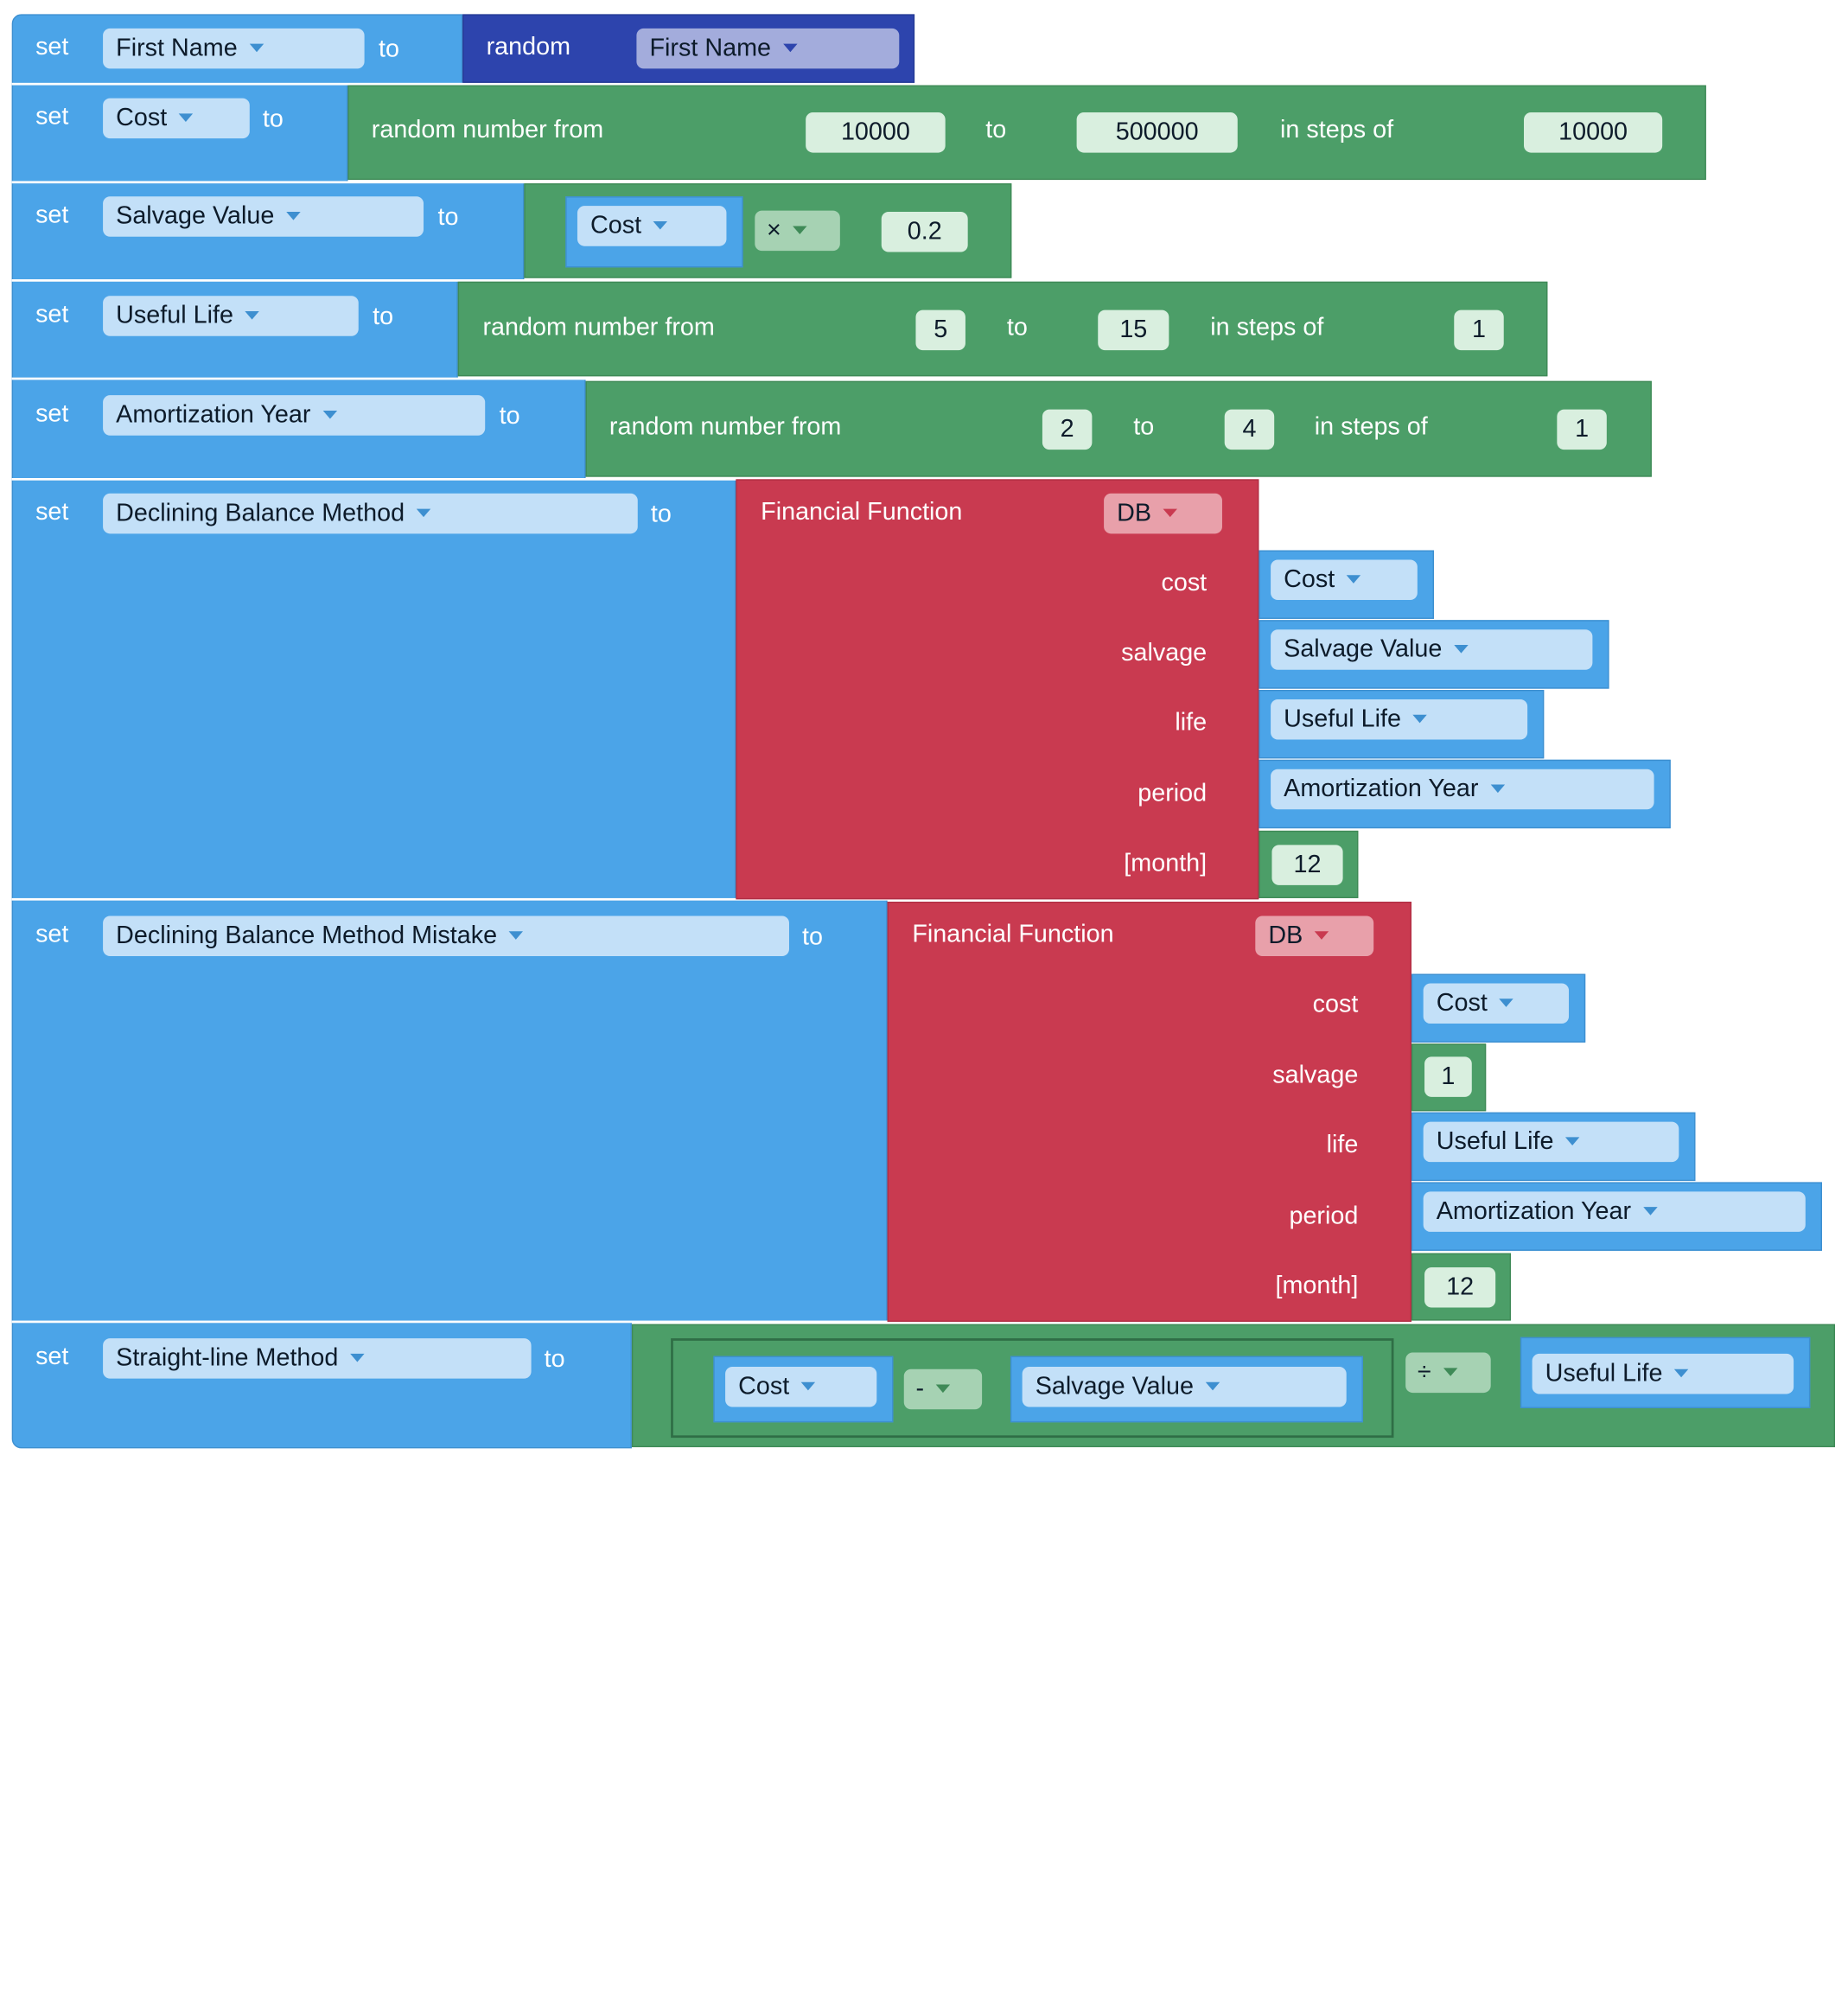  Describe the element at coordinates (1133, 330) in the screenshot. I see `number-input-to: 15` at that location.